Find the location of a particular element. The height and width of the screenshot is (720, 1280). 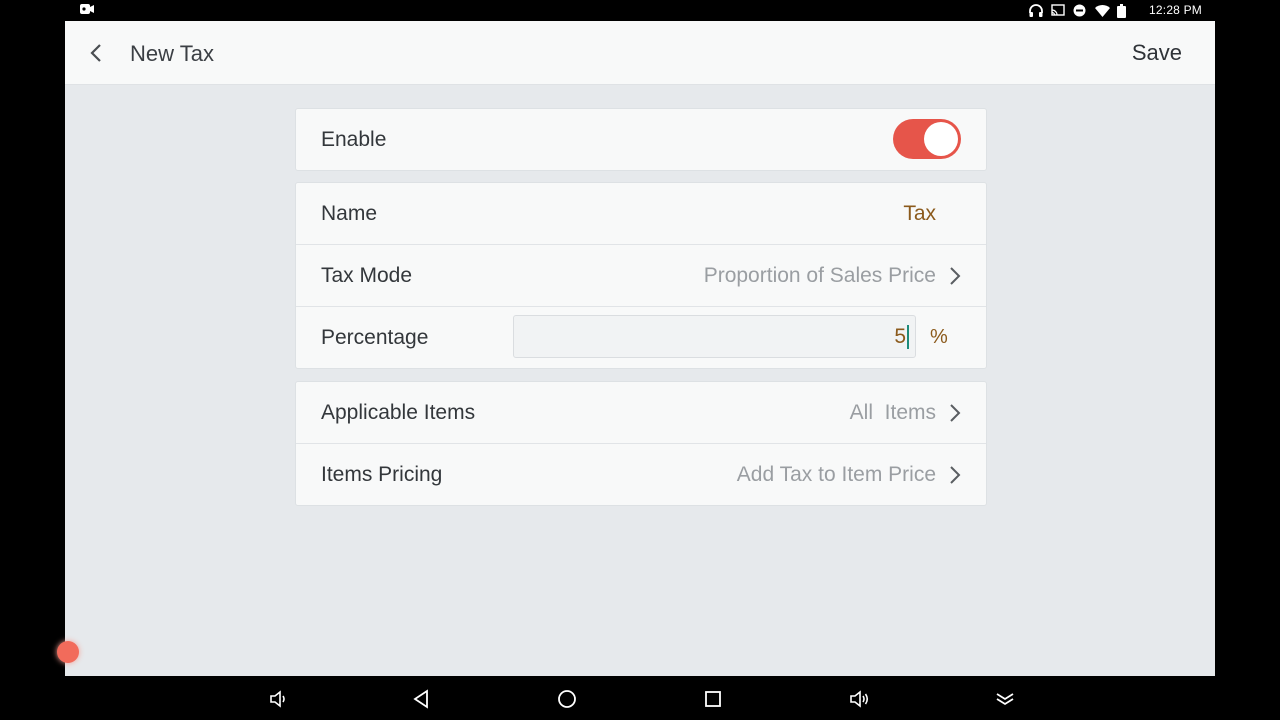

percentage-row: Percentage 5 % is located at coordinates (641, 337).